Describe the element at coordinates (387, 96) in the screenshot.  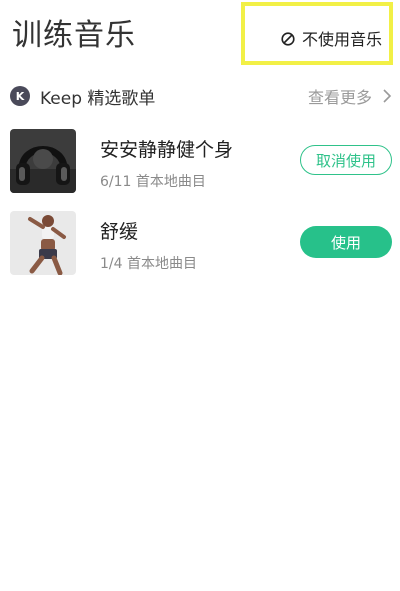
I see `chevron-right-icon` at that location.